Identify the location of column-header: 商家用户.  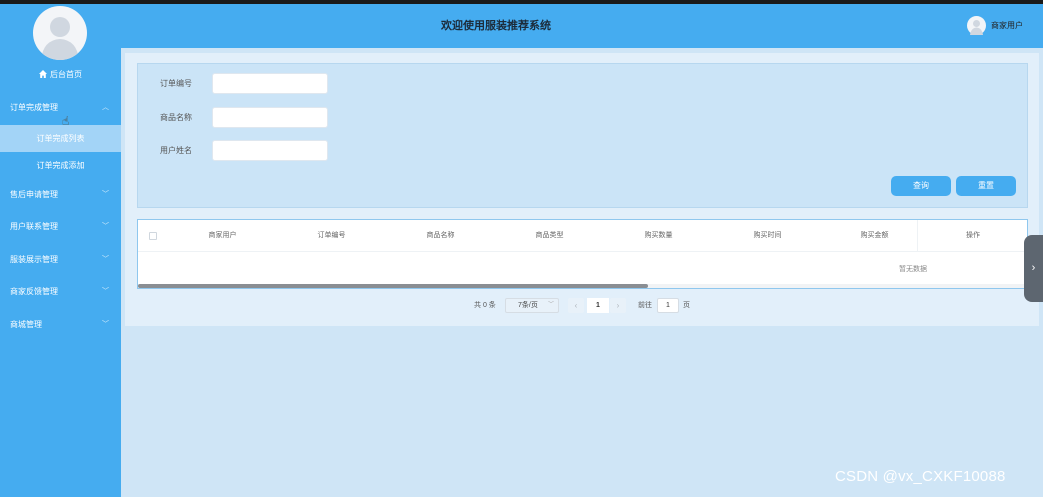
(222, 235).